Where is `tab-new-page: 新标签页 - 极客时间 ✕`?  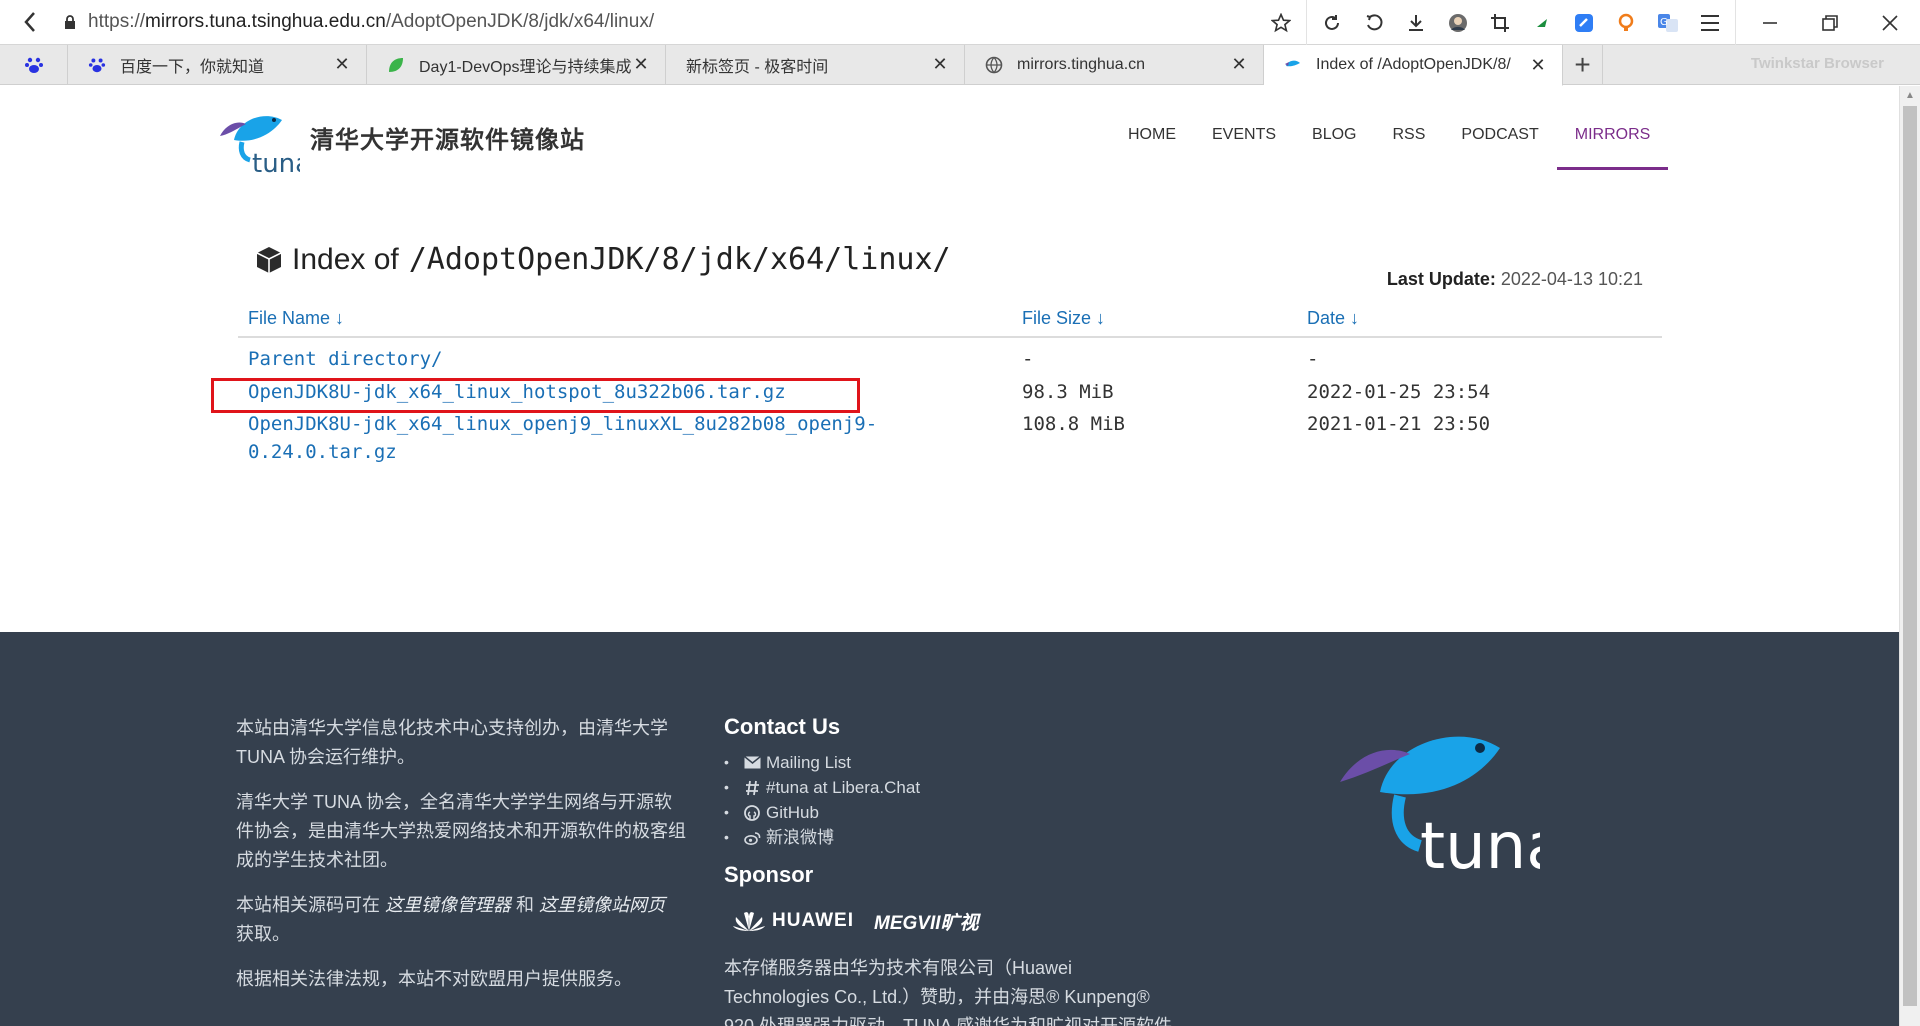 tab-new-page: 新标签页 - 极客时间 ✕ is located at coordinates (815, 64).